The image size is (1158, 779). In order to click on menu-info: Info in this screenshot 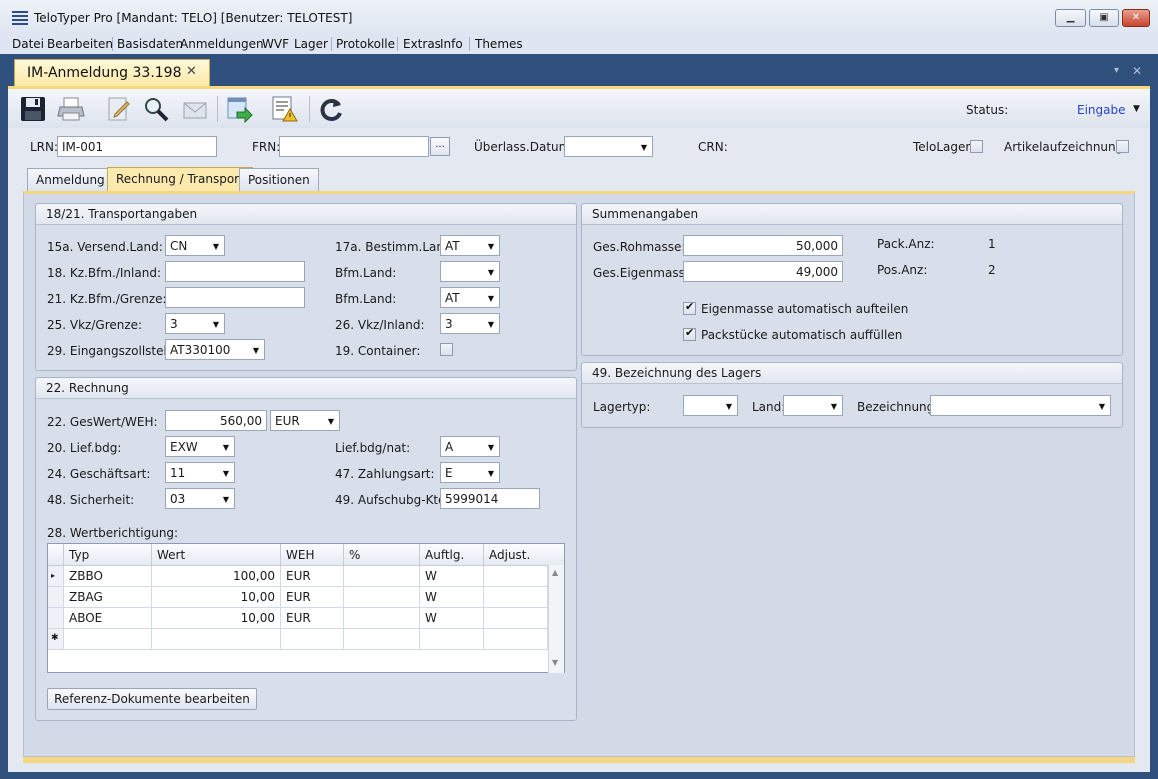, I will do `click(451, 44)`.